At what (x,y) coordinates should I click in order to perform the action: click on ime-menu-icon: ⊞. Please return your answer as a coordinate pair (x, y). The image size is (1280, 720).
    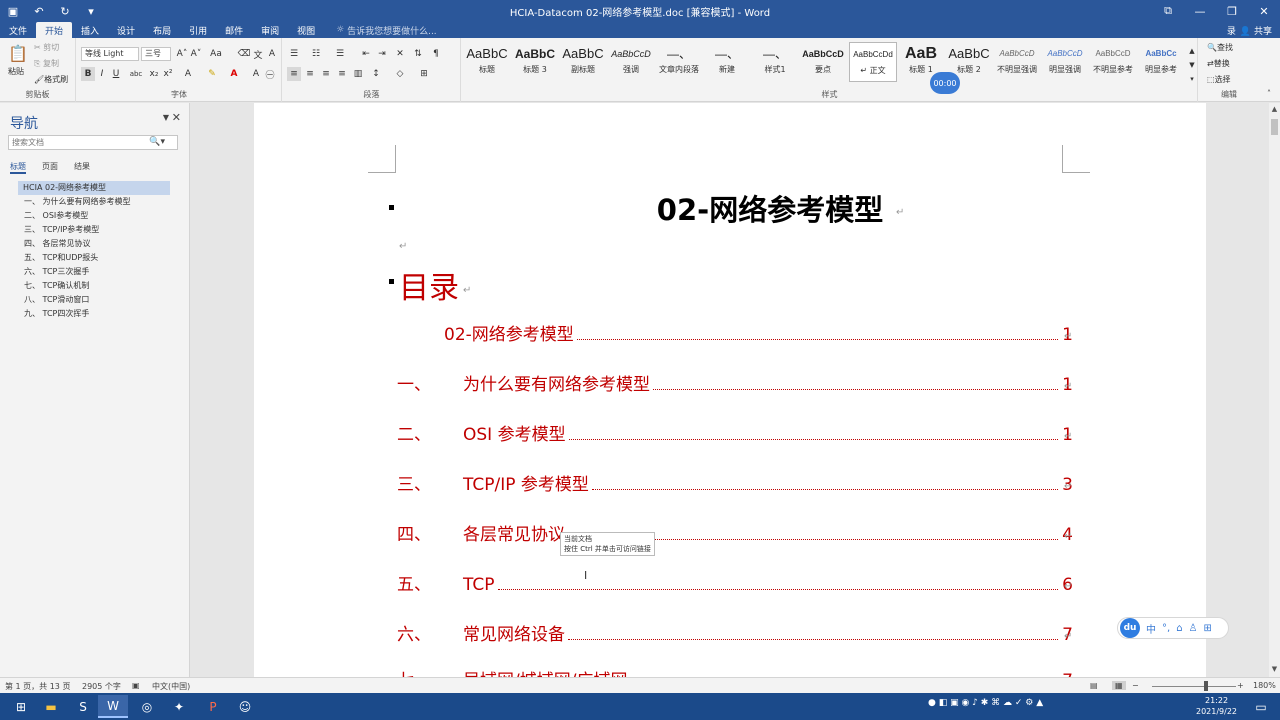
    Looking at the image, I should click on (1208, 628).